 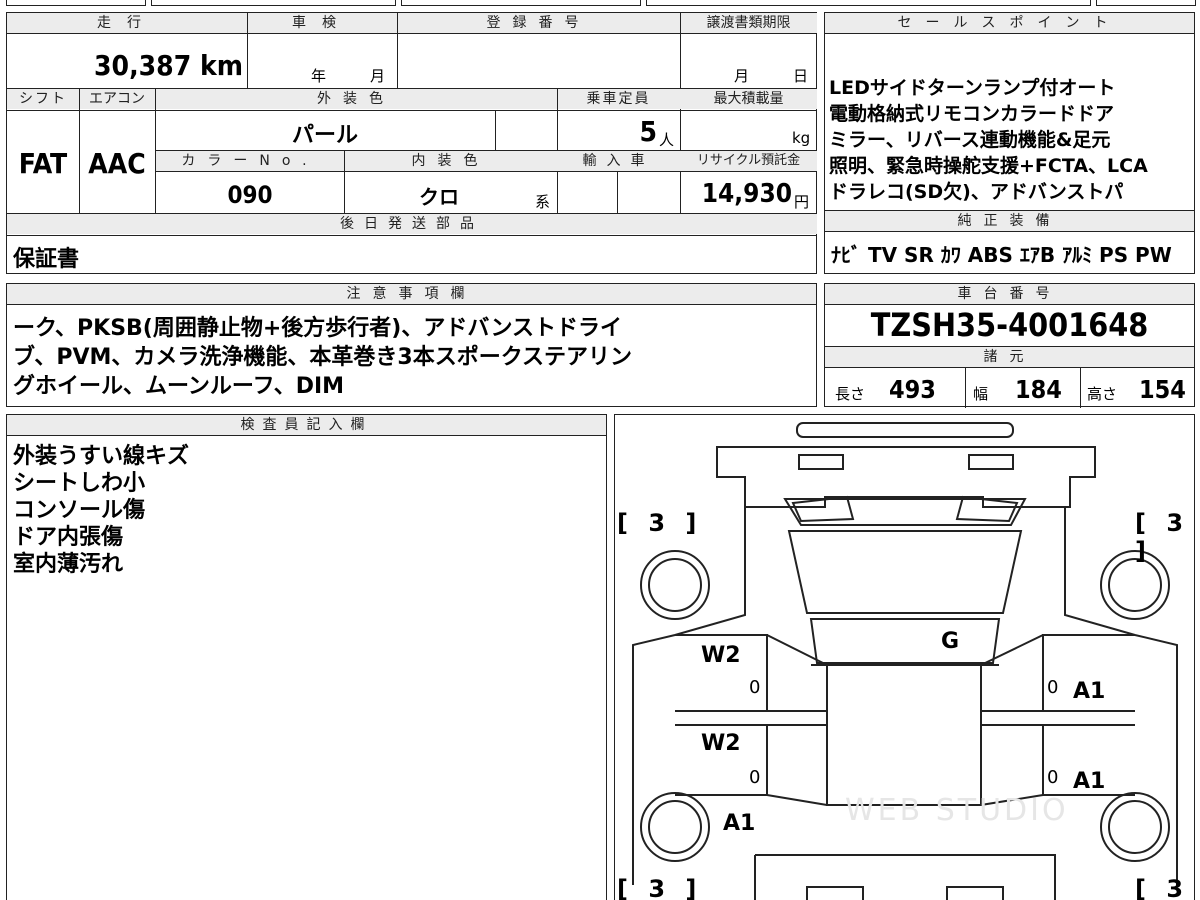 I want to click on registration-label: 登録番号, so click(x=538, y=23).